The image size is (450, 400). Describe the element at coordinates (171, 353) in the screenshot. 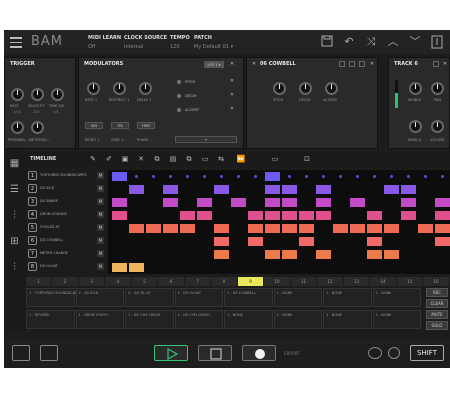

I see `play-button` at that location.